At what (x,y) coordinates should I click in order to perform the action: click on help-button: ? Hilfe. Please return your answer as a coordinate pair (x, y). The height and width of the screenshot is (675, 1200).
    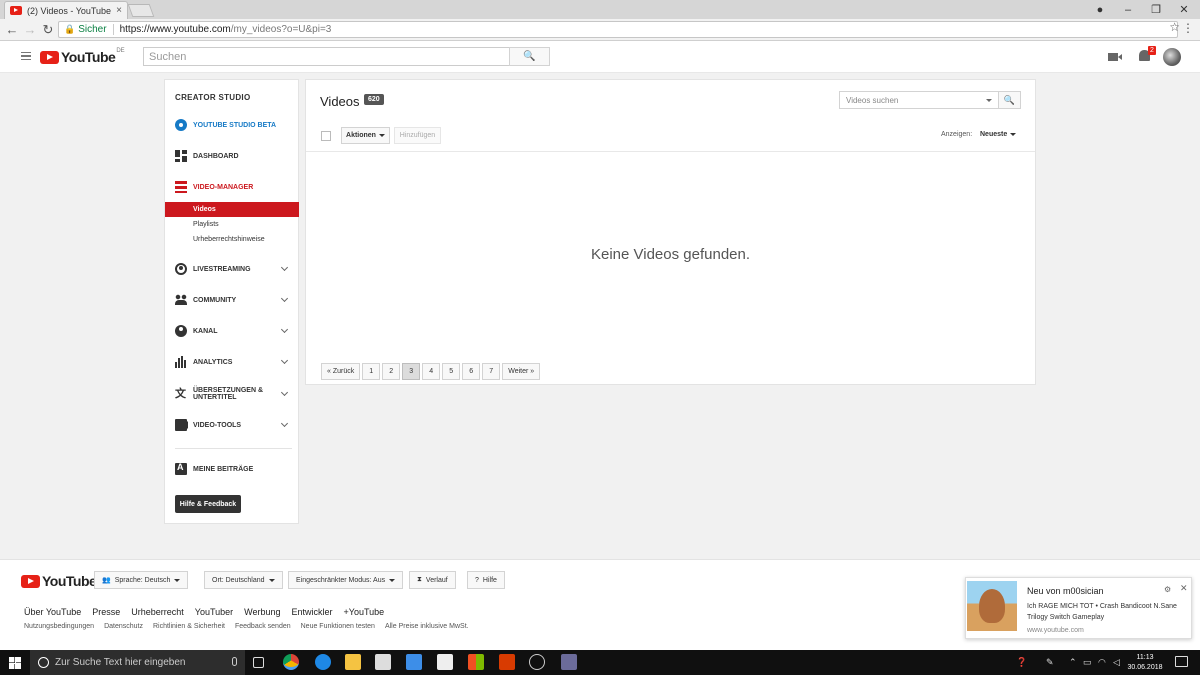
    Looking at the image, I should click on (486, 580).